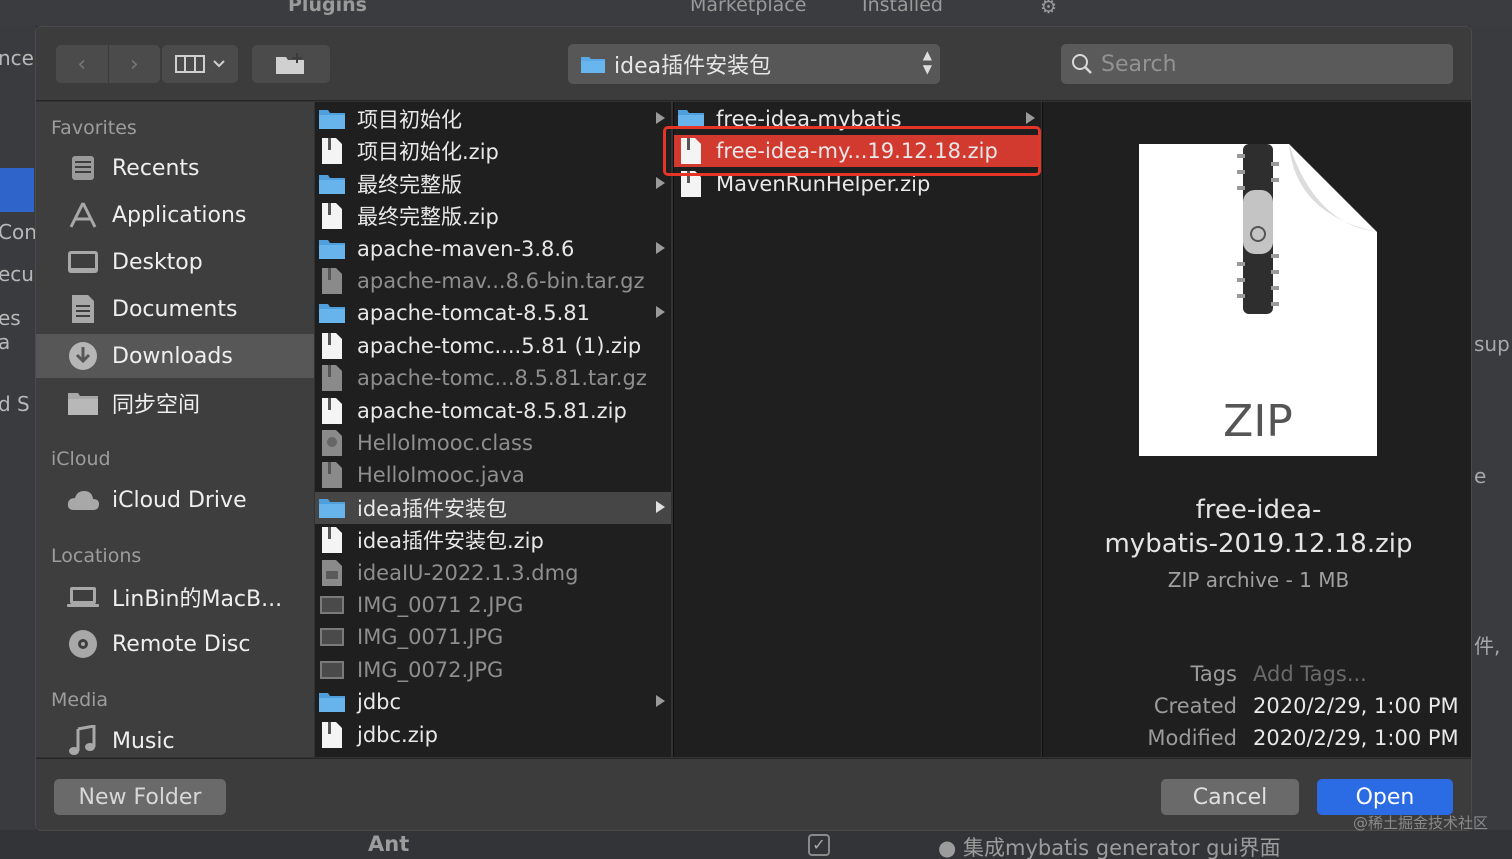  Describe the element at coordinates (175, 262) in the screenshot. I see `sidebar-item-desktop: Desktop` at that location.